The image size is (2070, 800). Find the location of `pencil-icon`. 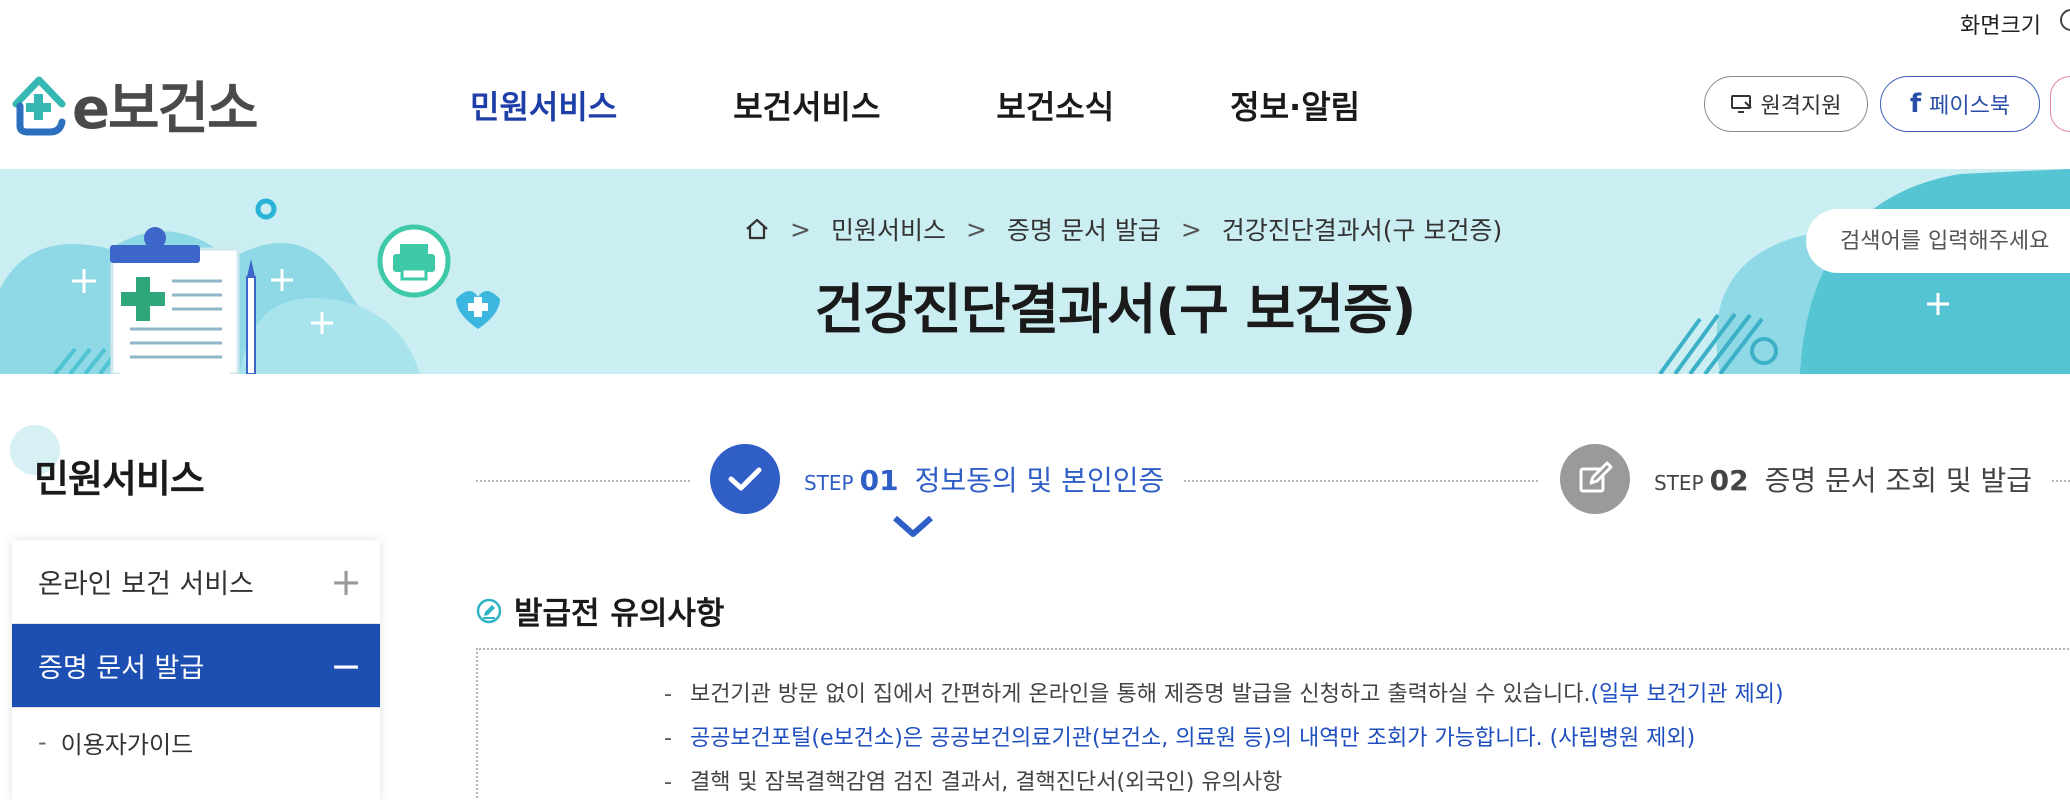

pencil-icon is located at coordinates (489, 611).